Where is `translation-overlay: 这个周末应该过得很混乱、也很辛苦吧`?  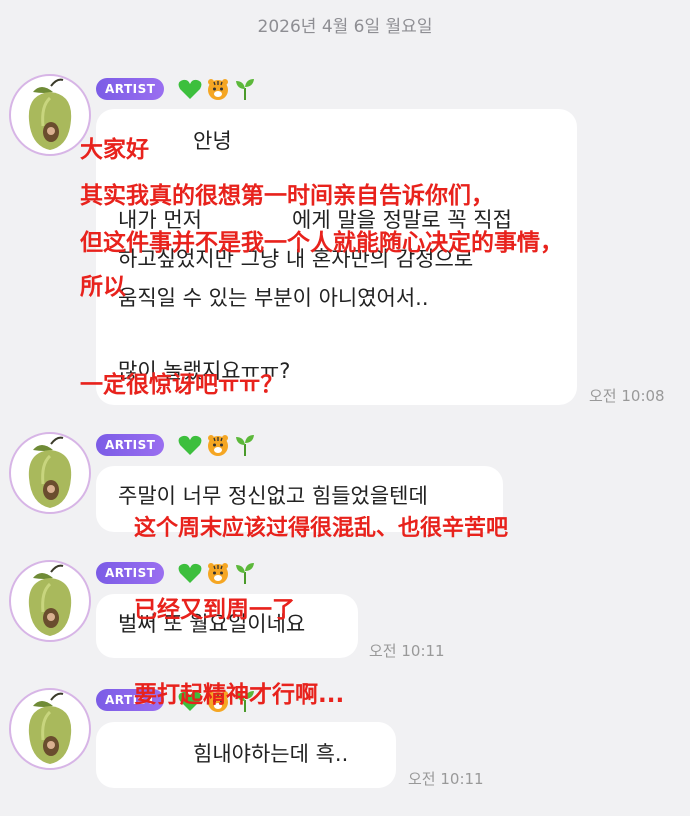
translation-overlay: 这个周末应该过得很混乱、也很辛苦吧 is located at coordinates (321, 528).